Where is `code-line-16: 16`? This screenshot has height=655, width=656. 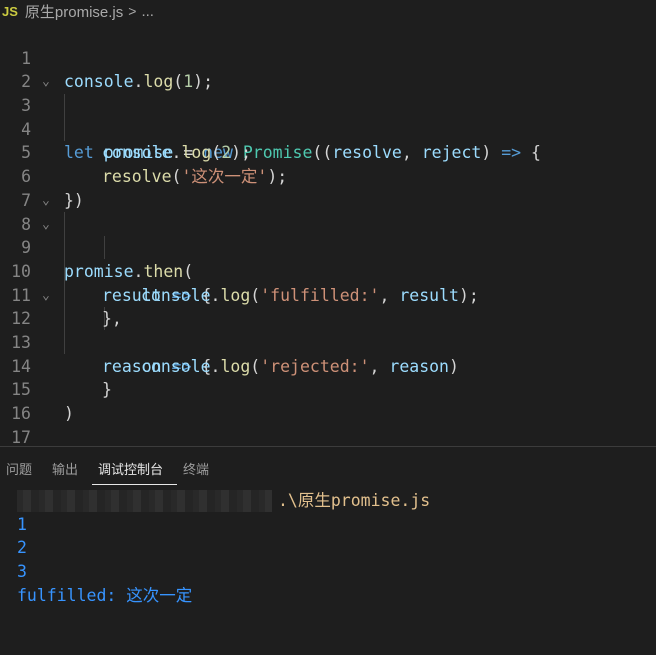
code-line-16: 16 is located at coordinates (328, 400).